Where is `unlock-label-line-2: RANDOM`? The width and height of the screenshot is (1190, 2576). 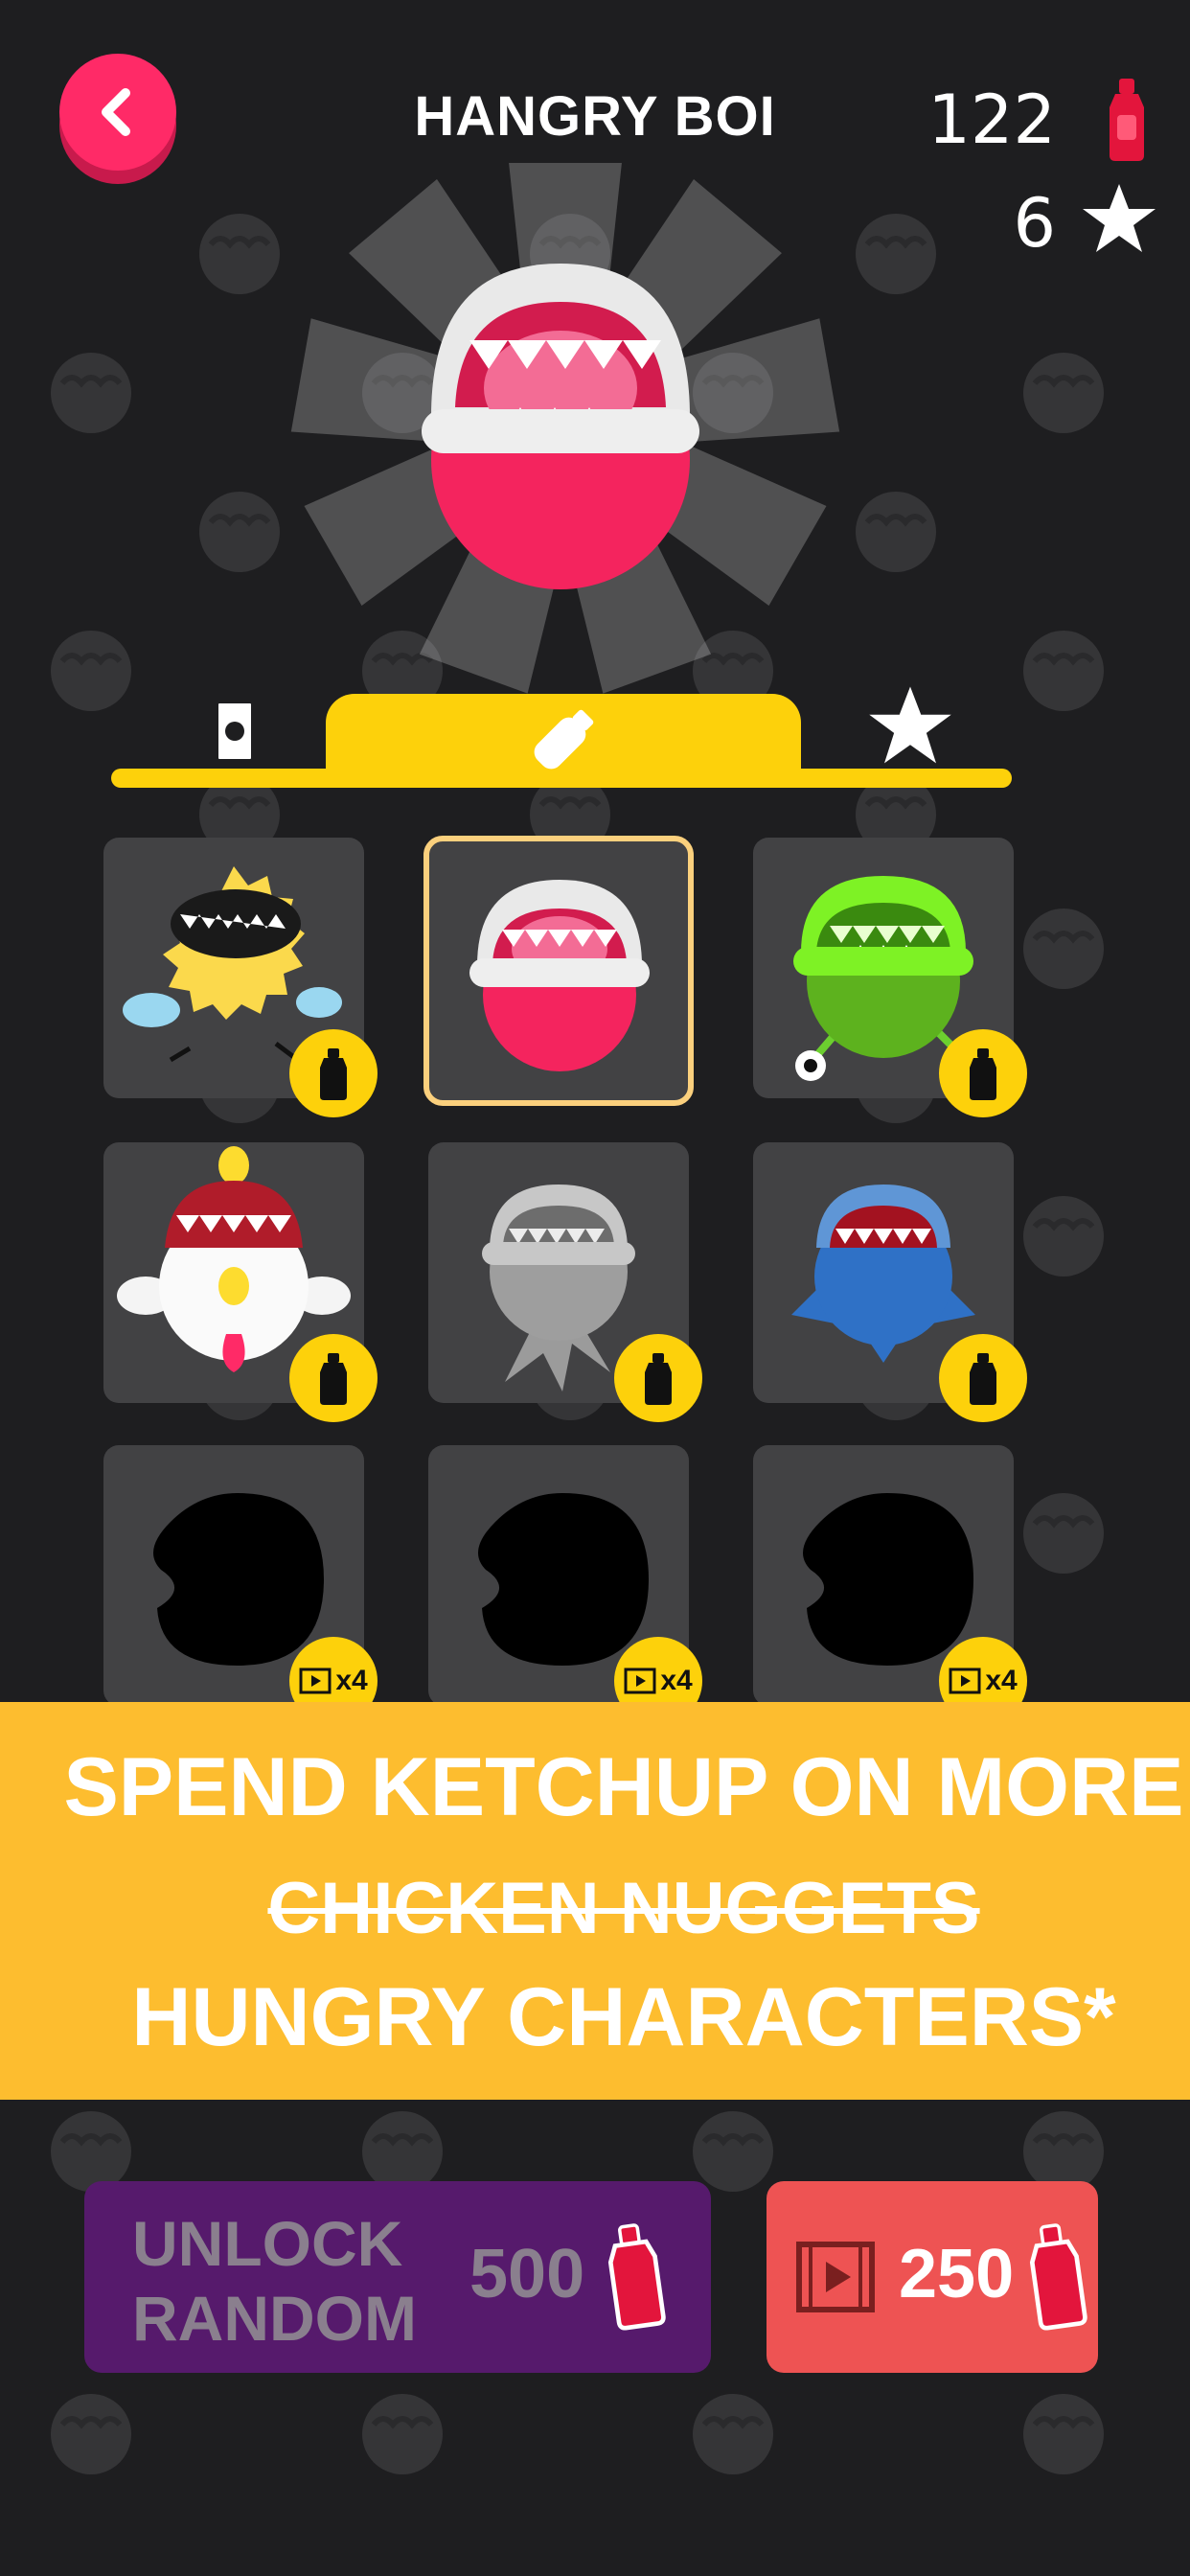 unlock-label-line-2: RANDOM is located at coordinates (274, 2318).